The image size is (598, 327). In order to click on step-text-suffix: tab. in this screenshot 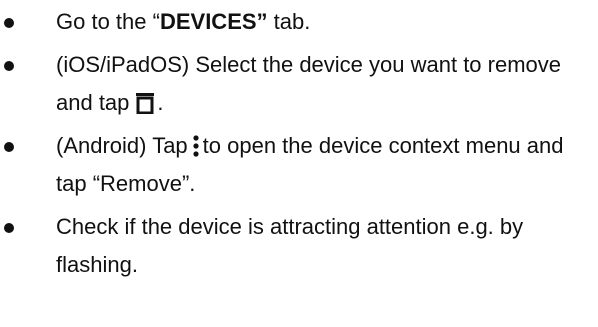, I will do `click(289, 21)`.